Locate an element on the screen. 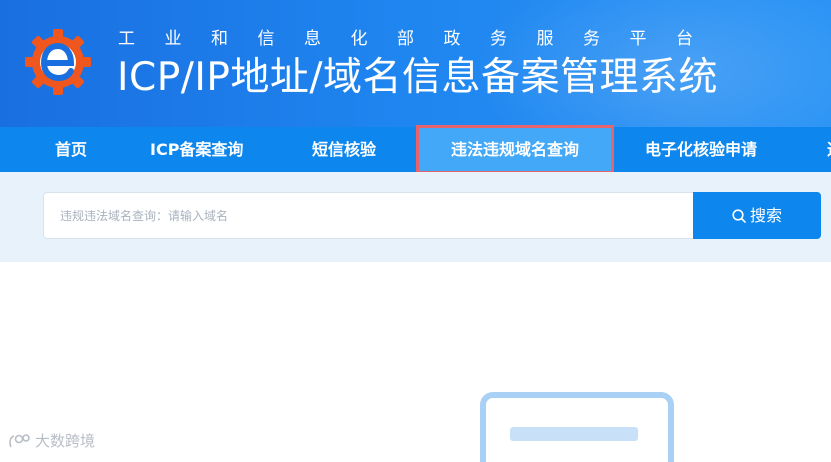 The image size is (831, 462). page-title: ICP/IP地址/域名信息备案管理系统 is located at coordinates (418, 77).